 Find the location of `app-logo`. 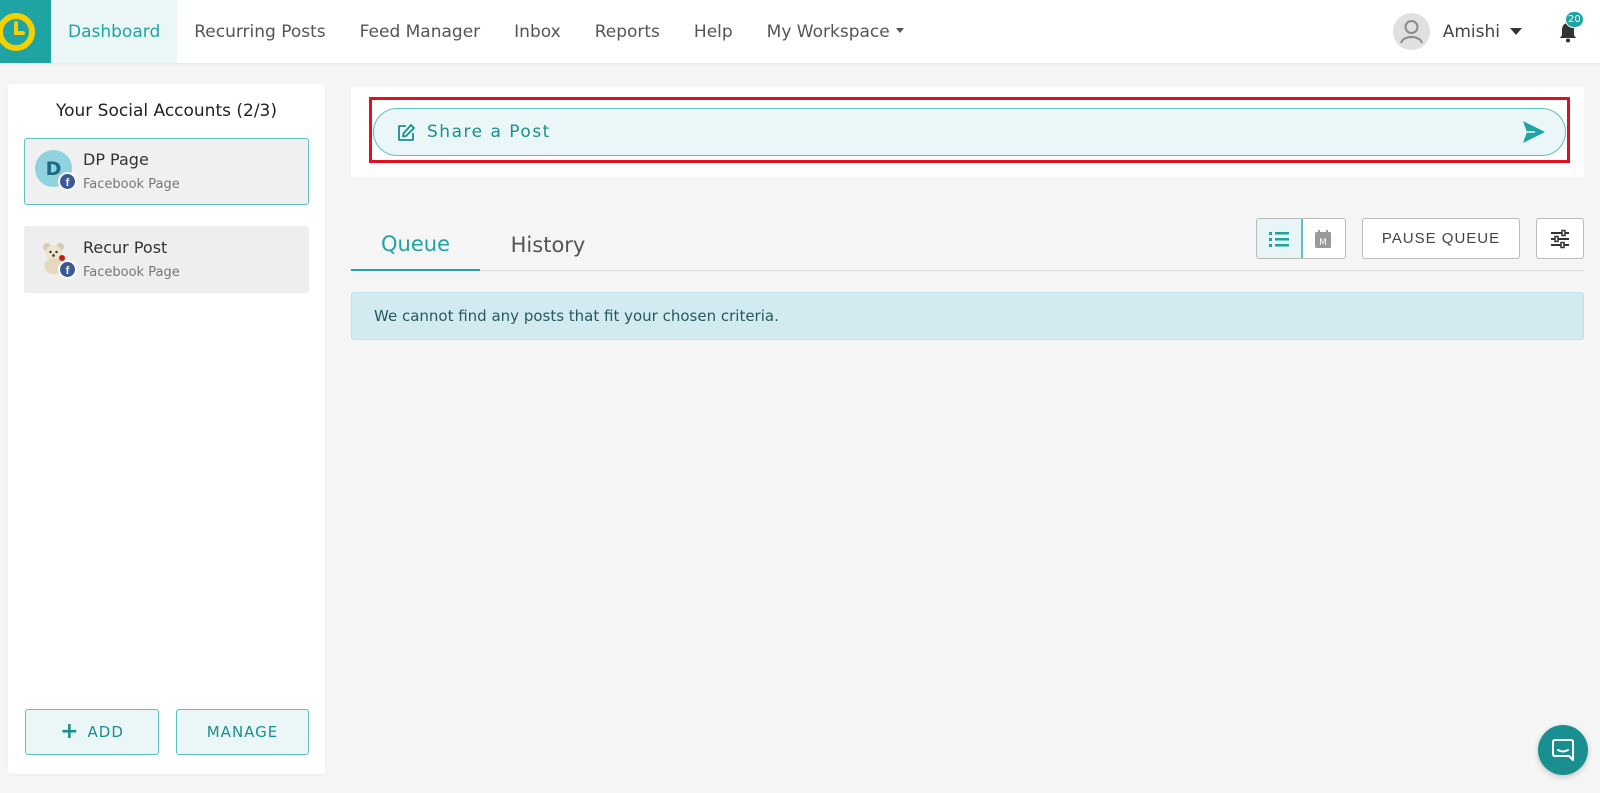

app-logo is located at coordinates (25, 31).